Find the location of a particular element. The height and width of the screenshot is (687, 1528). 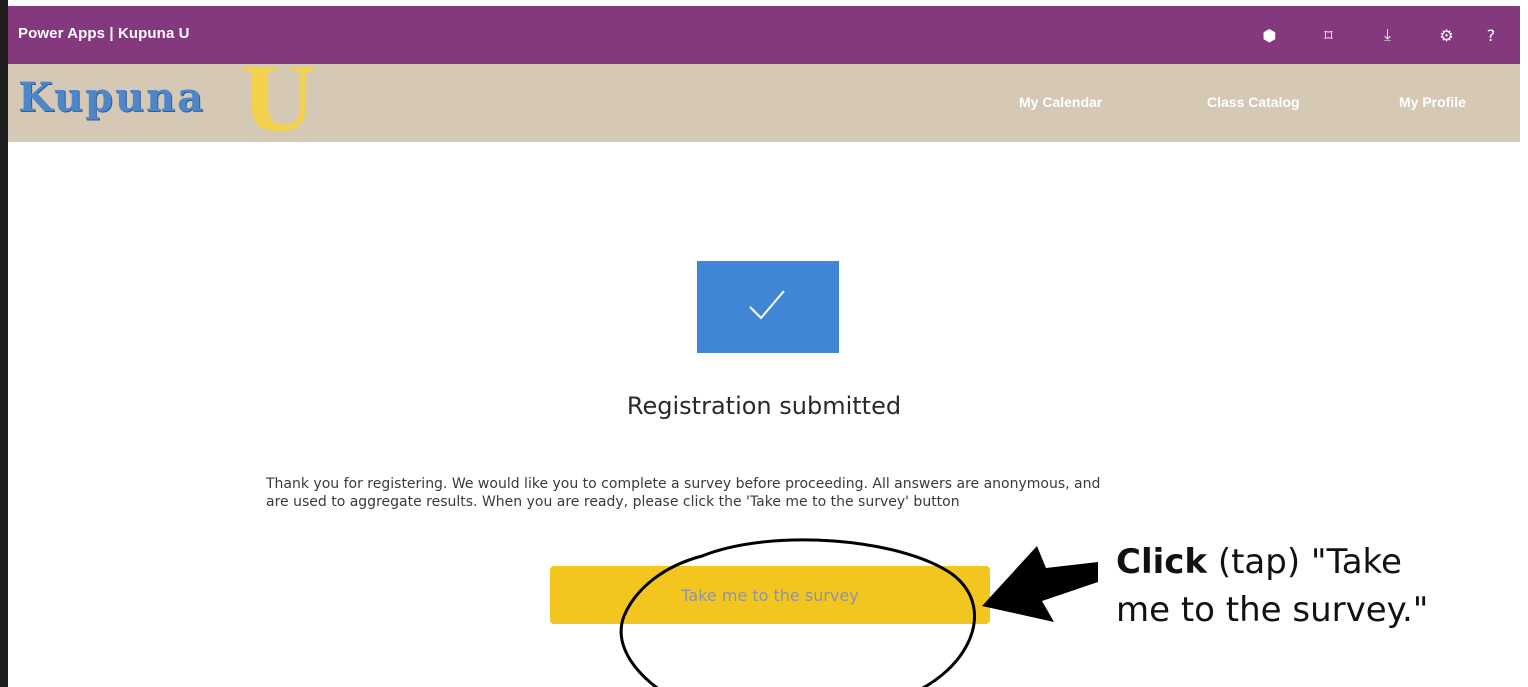

titlebar-icons: ⬢ ⌑ ⤓ ⚙ ? is located at coordinates (1373, 35).